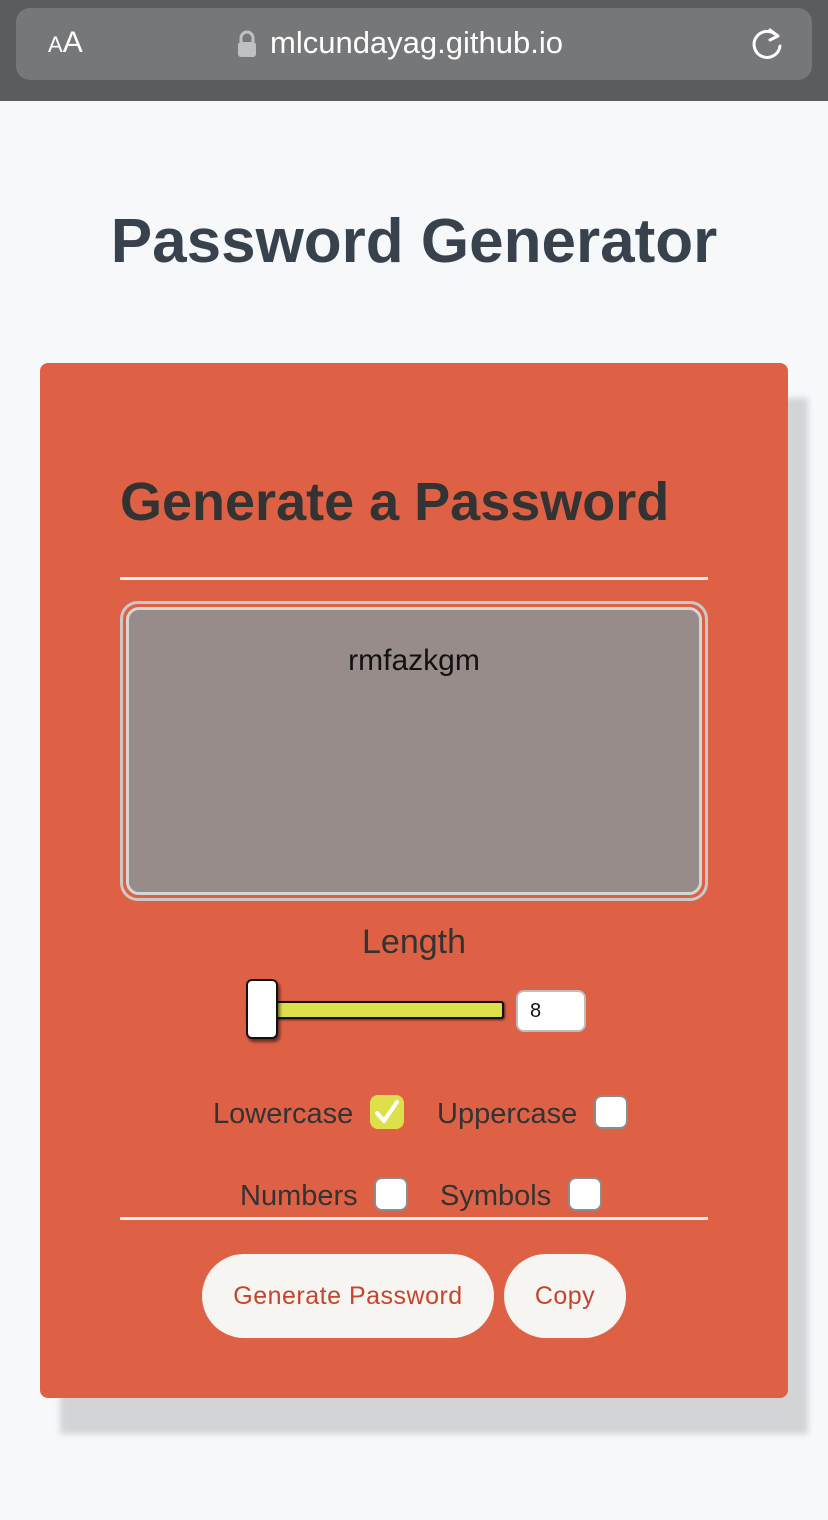  What do you see at coordinates (65, 43) in the screenshot?
I see `text-size-button: AA` at bounding box center [65, 43].